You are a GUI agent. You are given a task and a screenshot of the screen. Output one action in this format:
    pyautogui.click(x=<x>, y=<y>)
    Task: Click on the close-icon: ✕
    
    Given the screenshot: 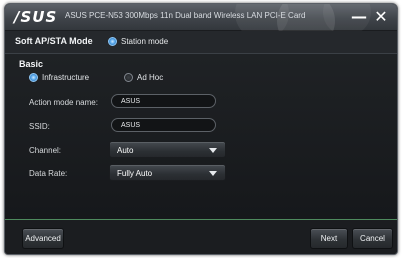 What is the action you would take?
    pyautogui.click(x=381, y=17)
    